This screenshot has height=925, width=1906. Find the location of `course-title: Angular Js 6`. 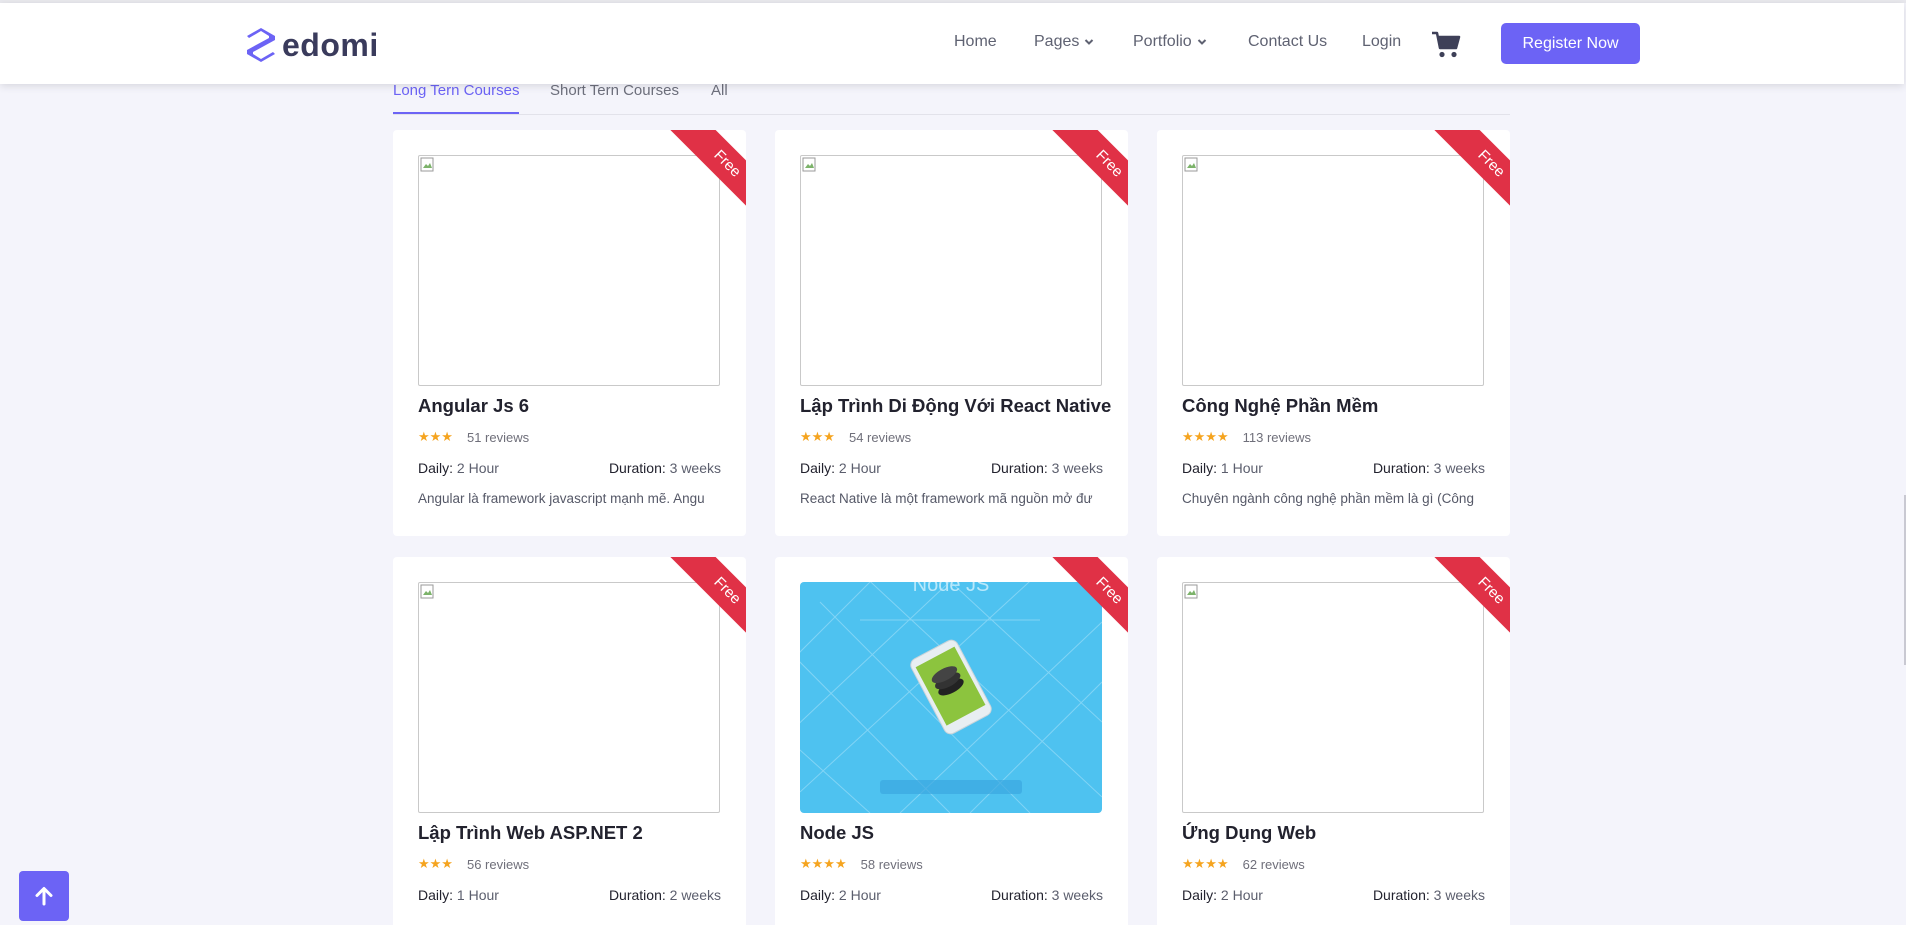

course-title: Angular Js 6 is located at coordinates (473, 406).